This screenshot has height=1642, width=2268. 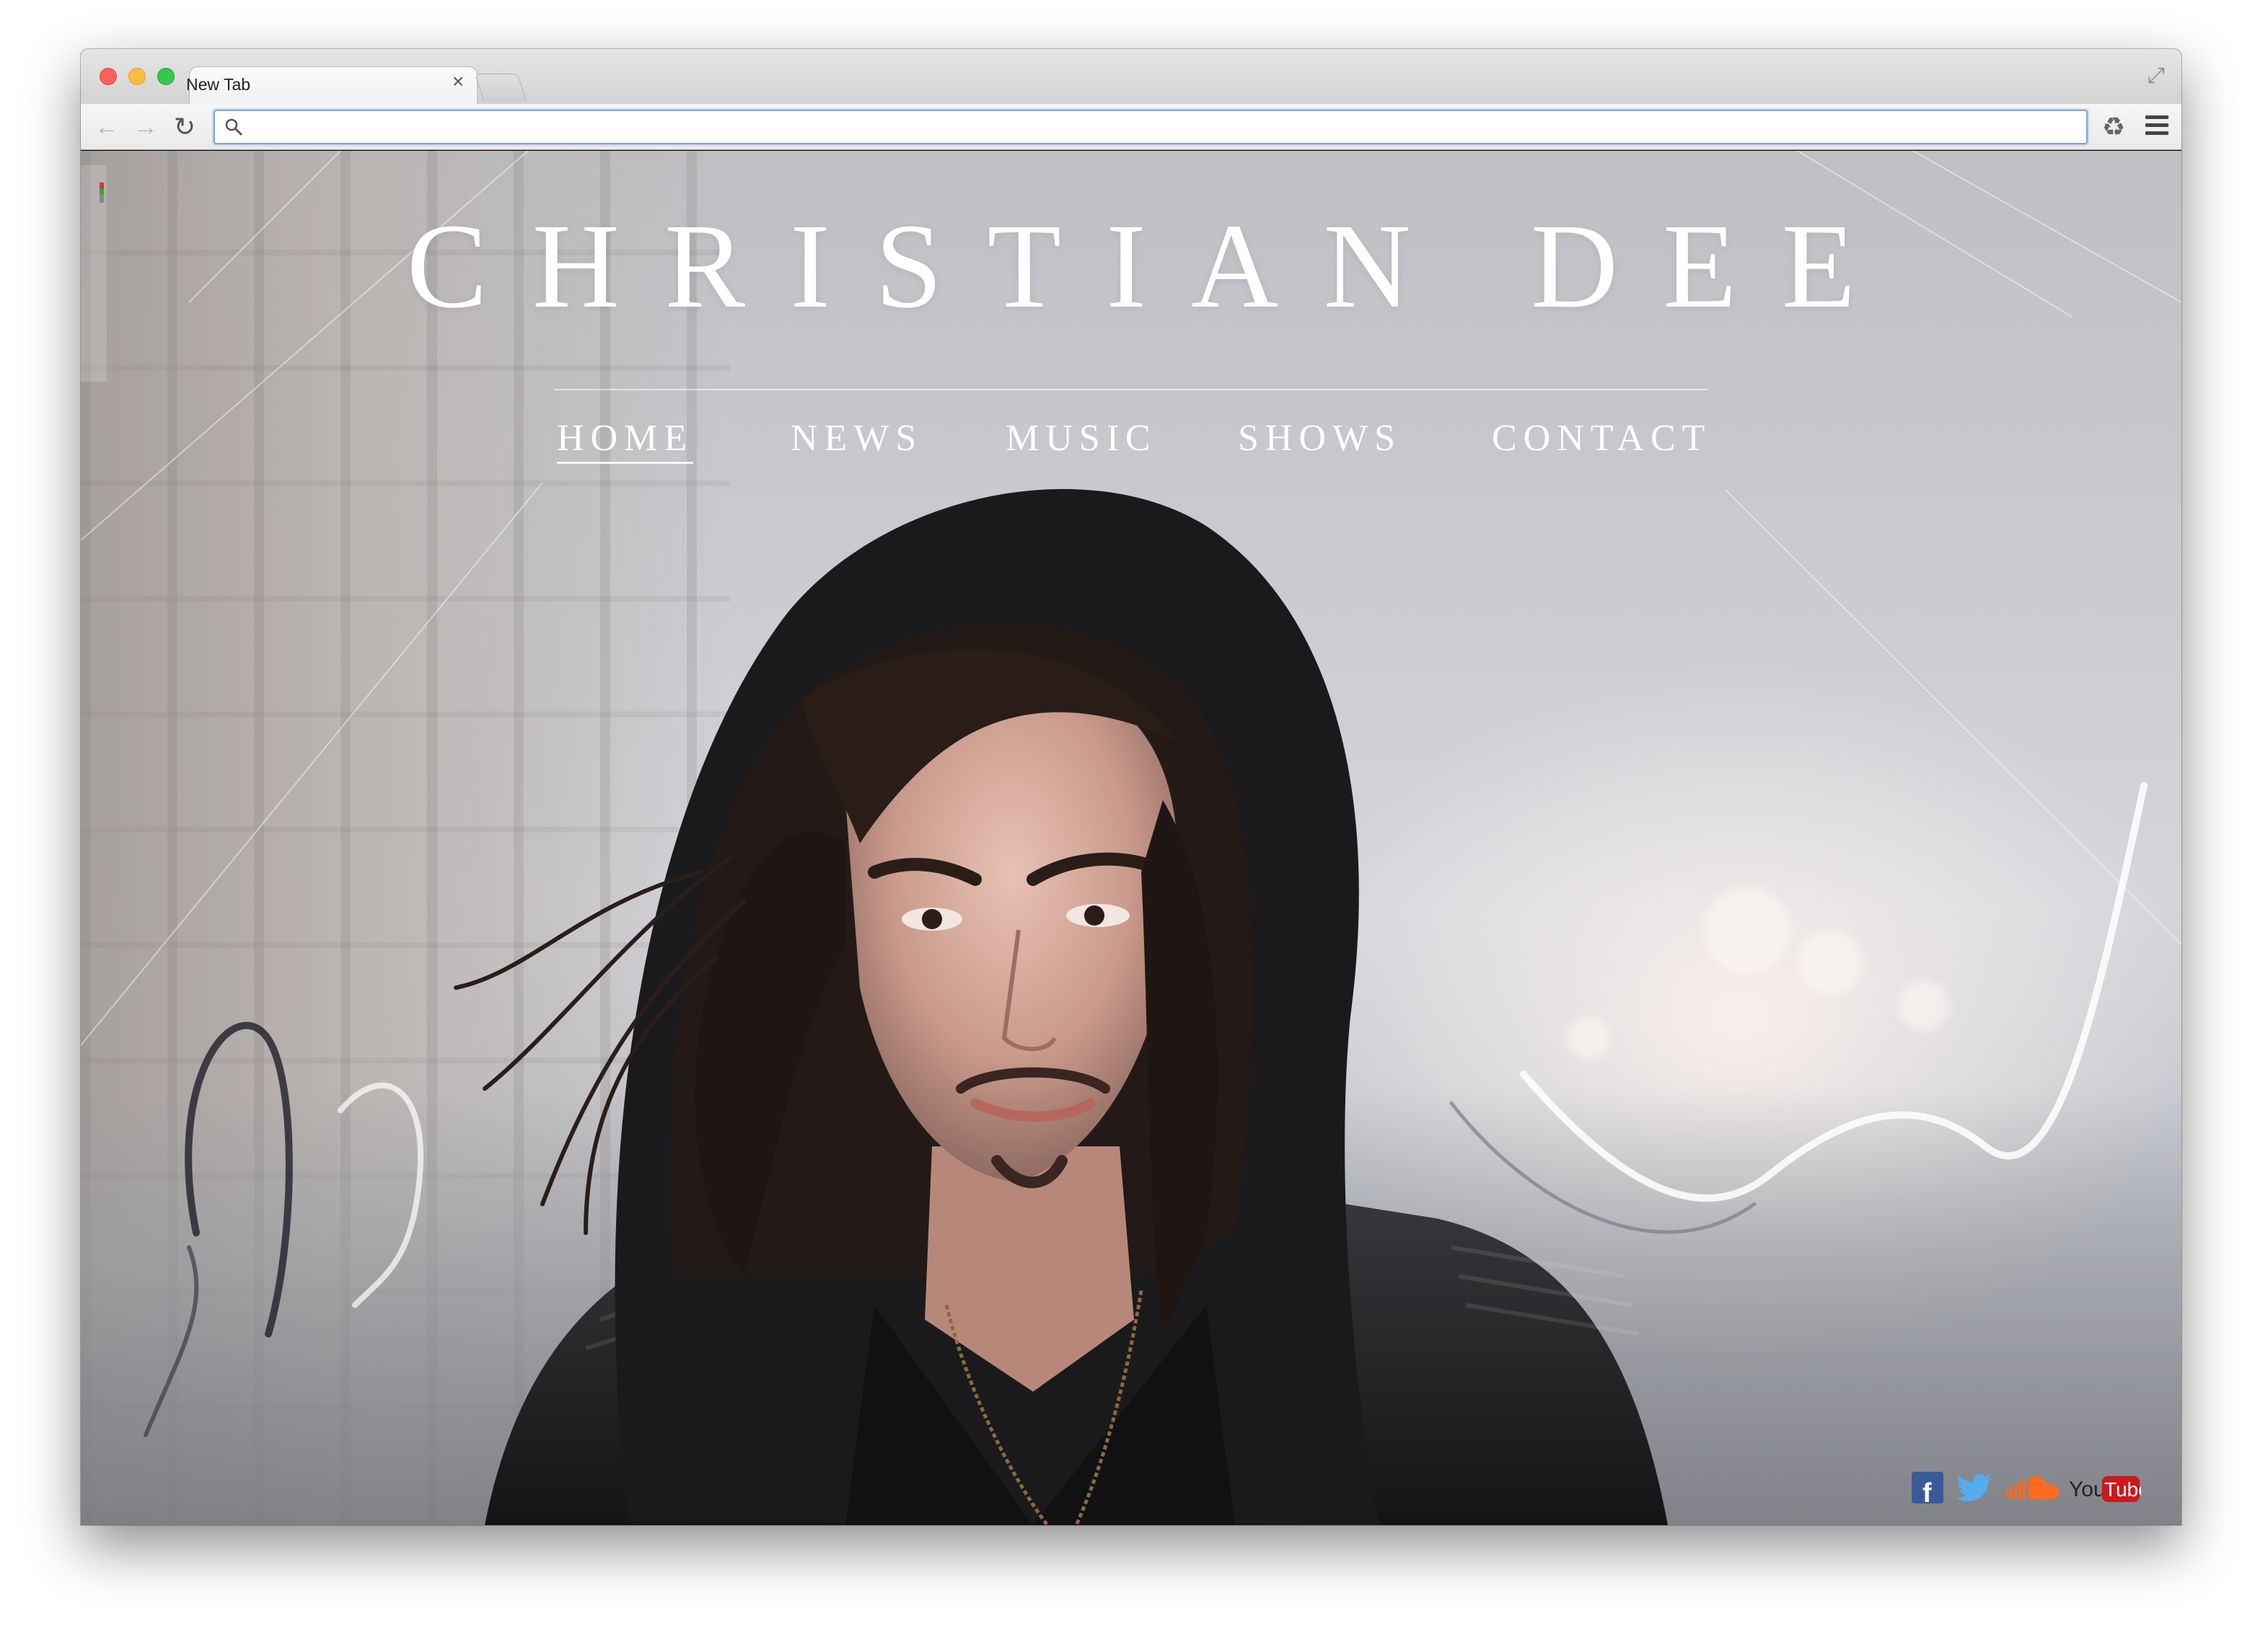 I want to click on menu-icon, so click(x=2156, y=126).